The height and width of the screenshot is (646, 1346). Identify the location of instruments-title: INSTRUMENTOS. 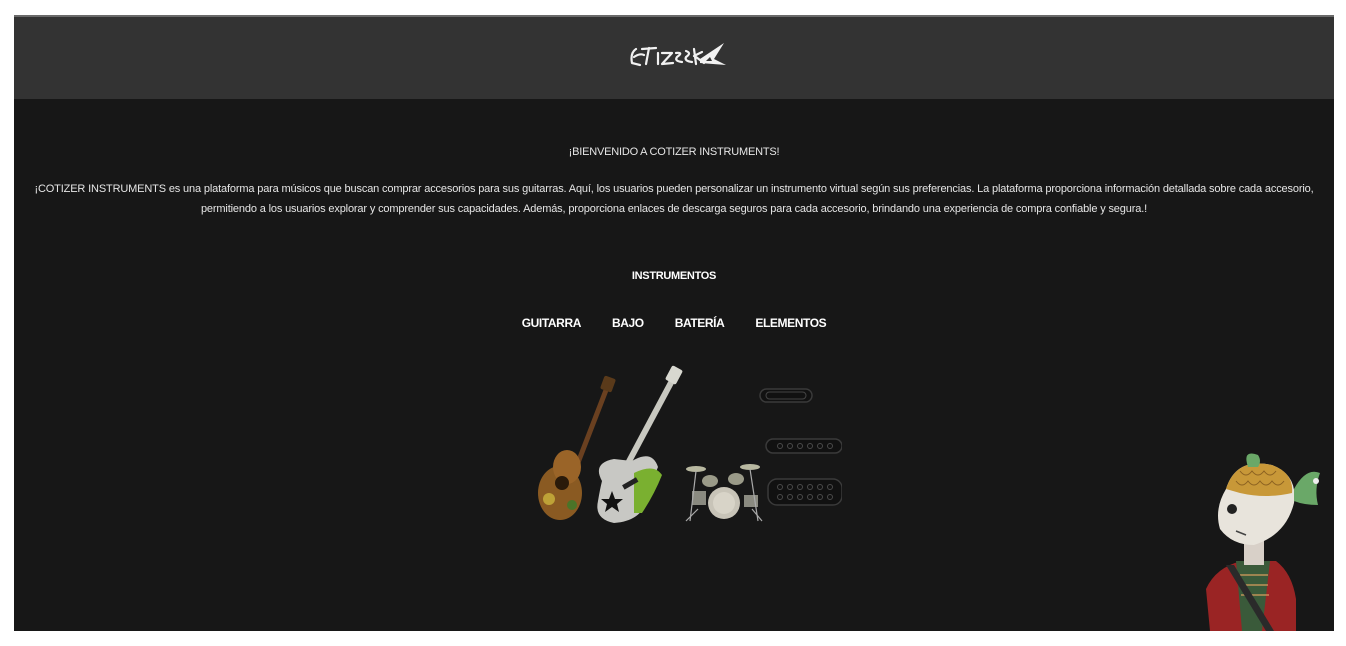
(674, 276).